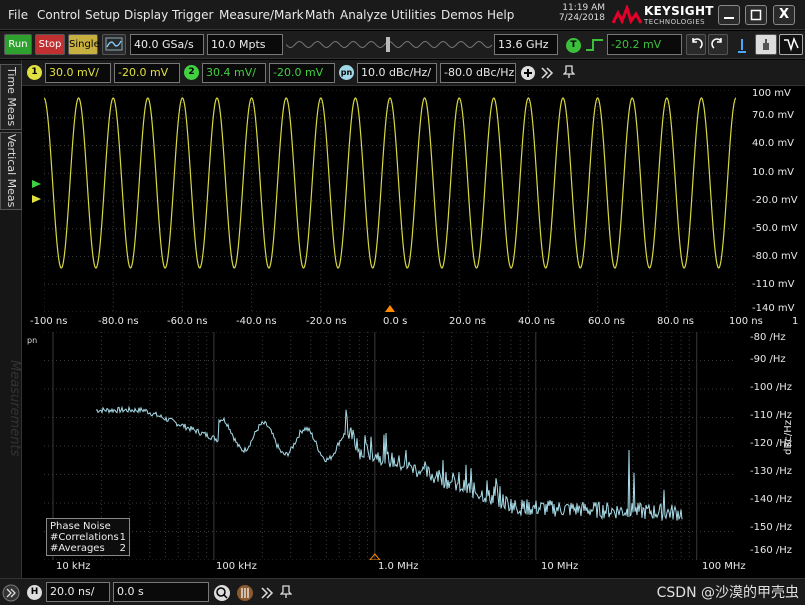 The height and width of the screenshot is (605, 805). Describe the element at coordinates (724, 566) in the screenshot. I see `freq-tick: 100 MHz` at that location.